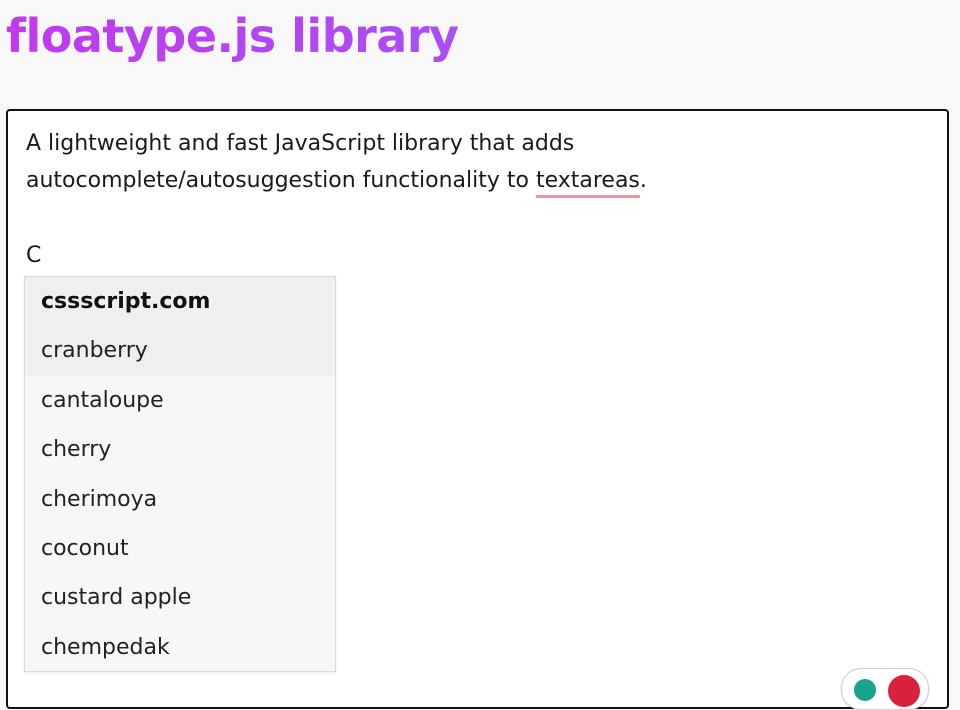  Describe the element at coordinates (885, 689) in the screenshot. I see `writing-assistant-widget` at that location.